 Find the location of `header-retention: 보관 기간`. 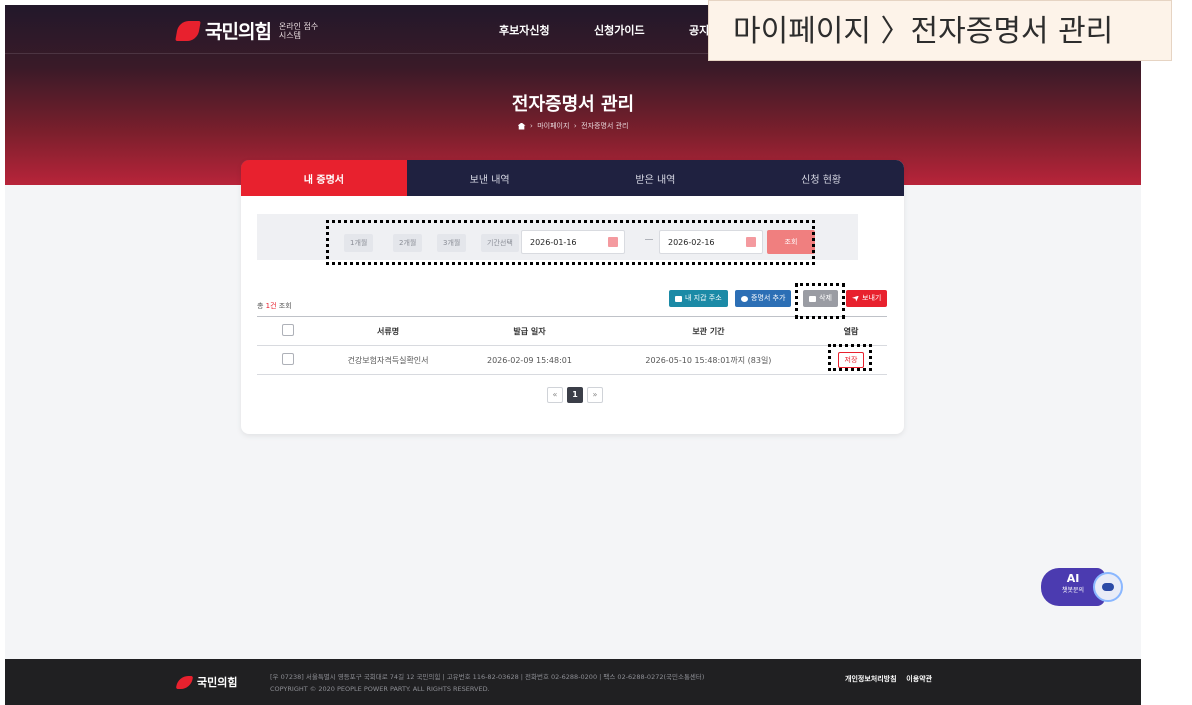

header-retention: 보관 기간 is located at coordinates (708, 331).